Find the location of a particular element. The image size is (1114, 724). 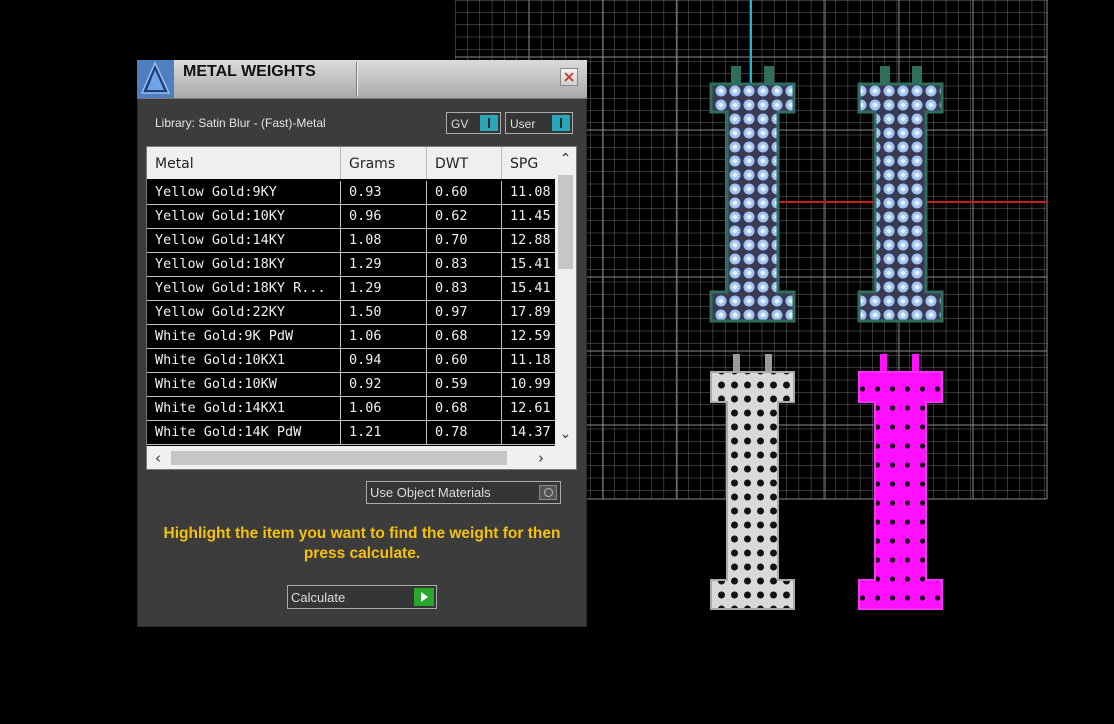

metal-cell: White Gold:9K PdW is located at coordinates (244, 336).